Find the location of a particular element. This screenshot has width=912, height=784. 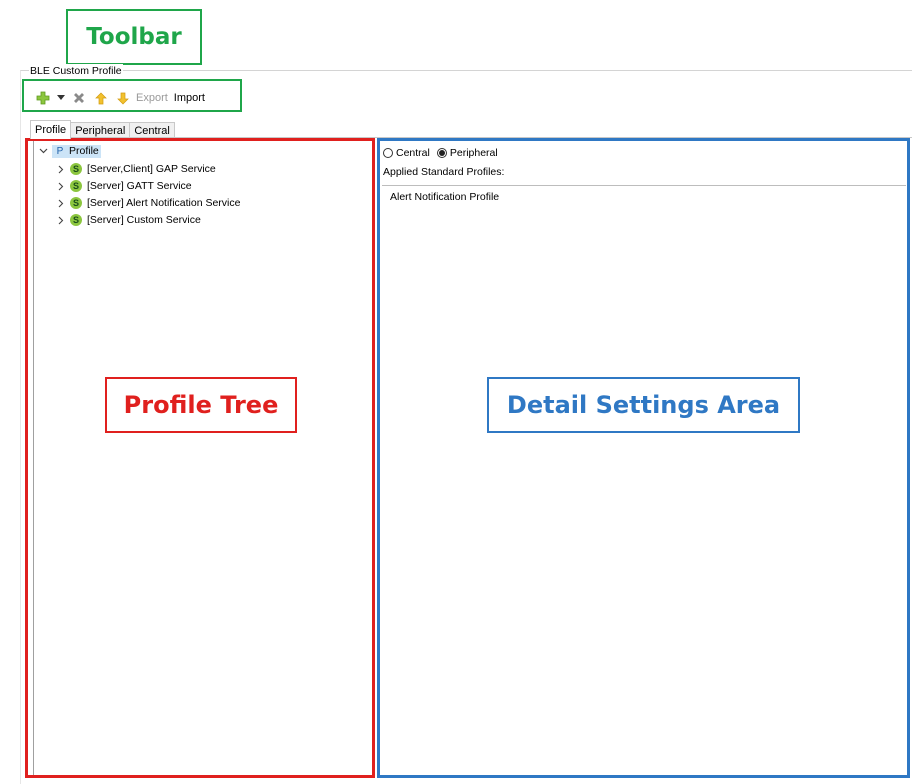

tab-profile: Profile is located at coordinates (51, 129).